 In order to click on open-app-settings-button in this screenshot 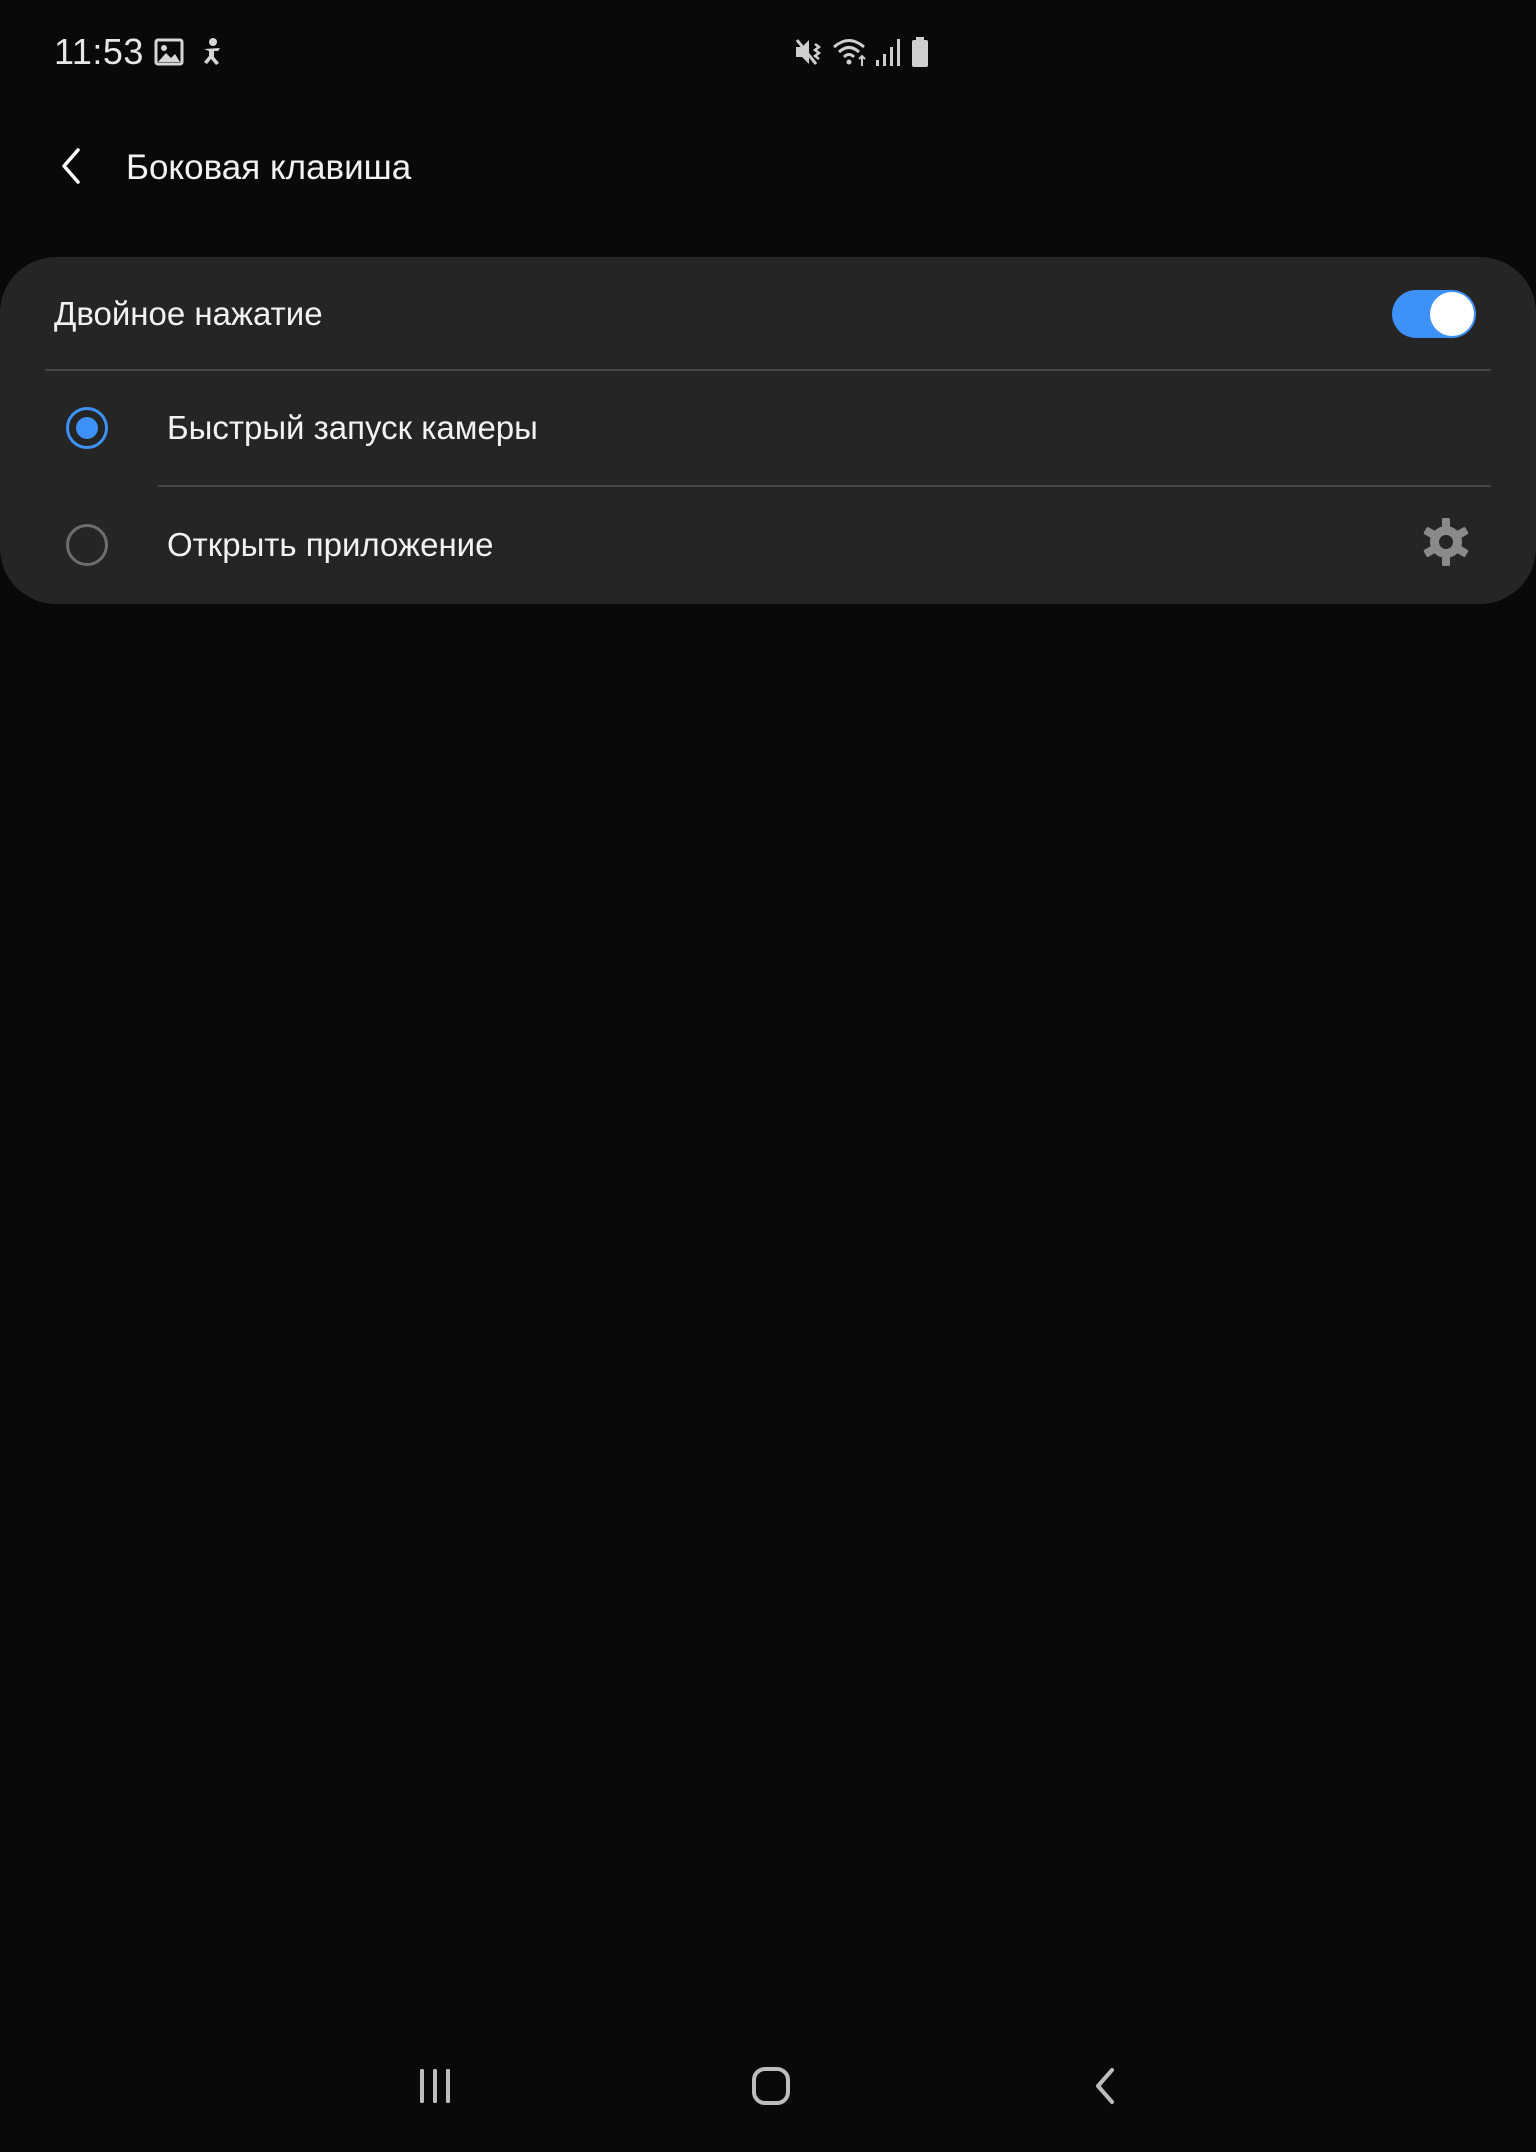, I will do `click(1446, 544)`.